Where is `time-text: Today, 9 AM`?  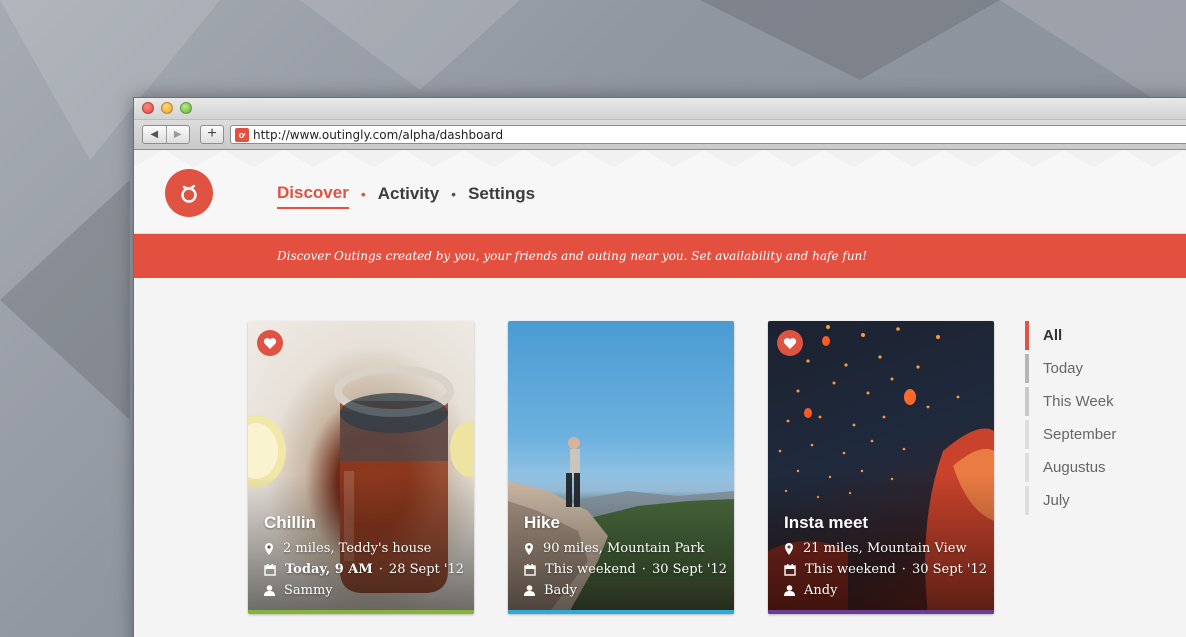
time-text: Today, 9 AM is located at coordinates (329, 569).